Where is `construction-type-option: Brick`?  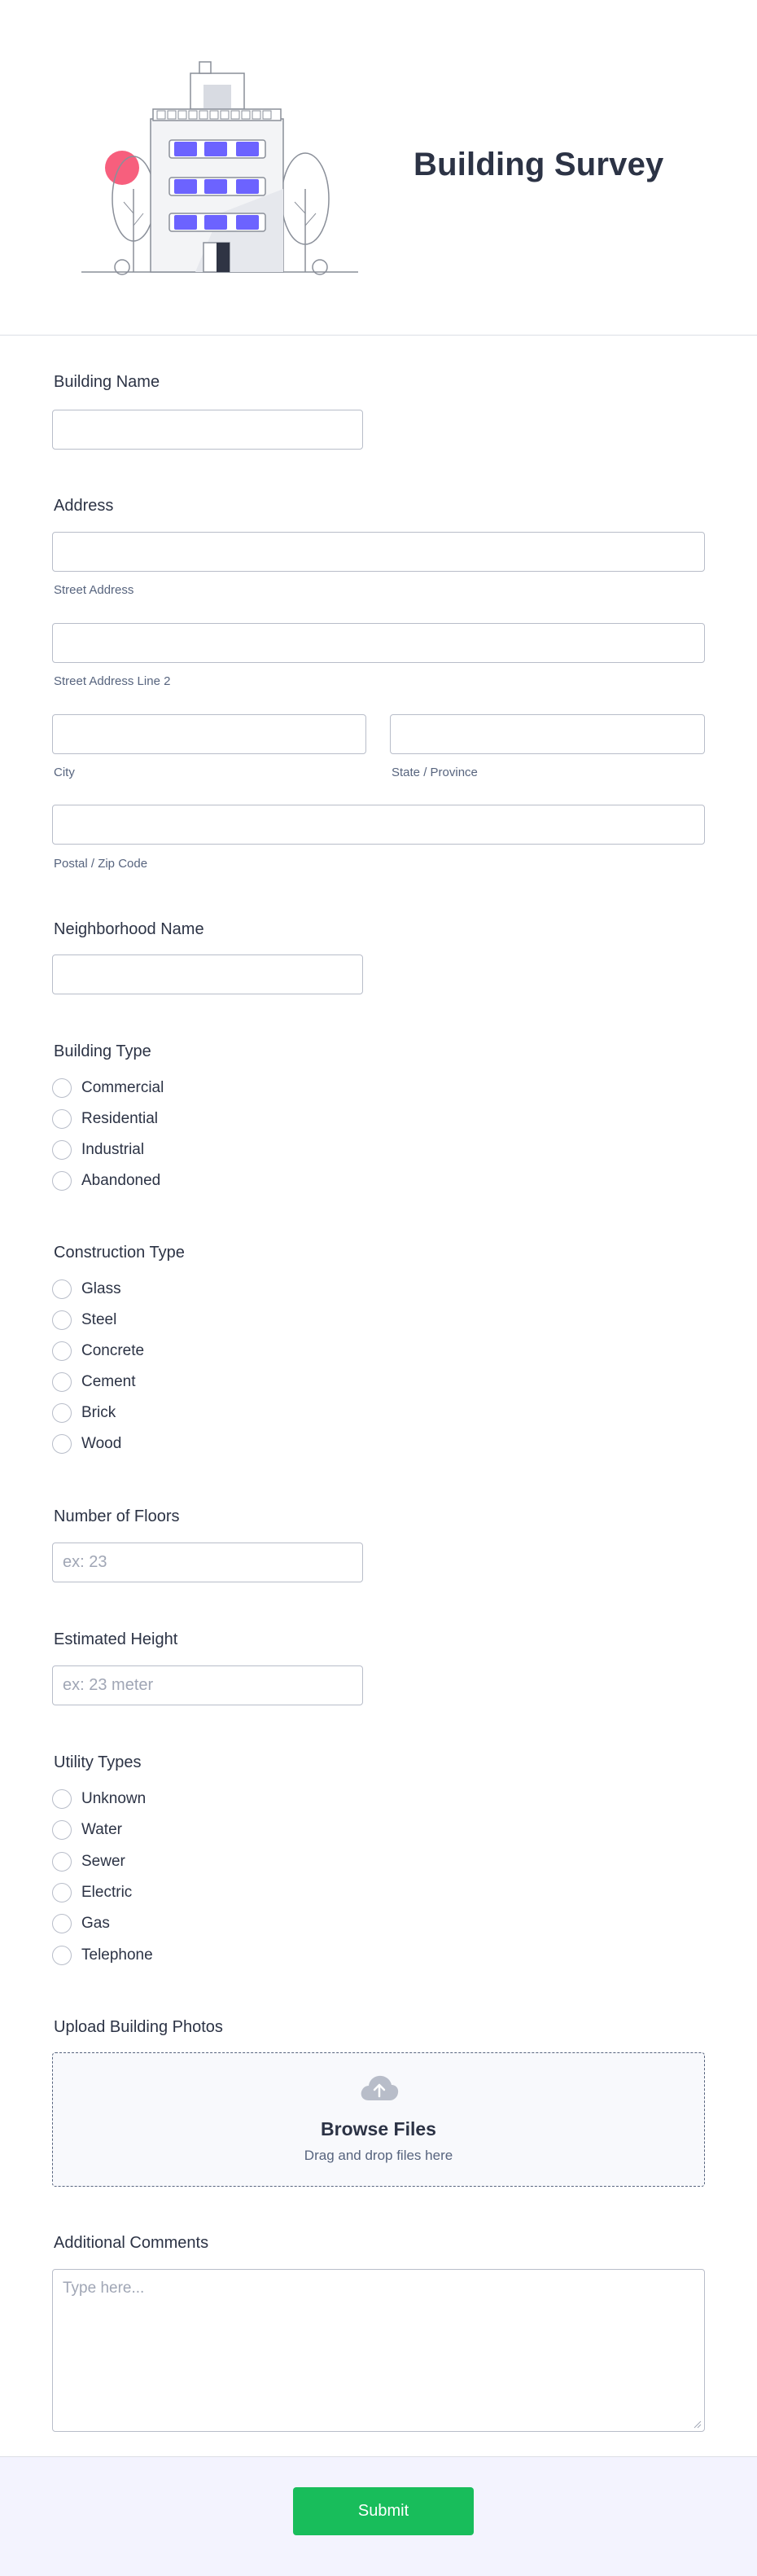
construction-type-option: Brick is located at coordinates (84, 1413).